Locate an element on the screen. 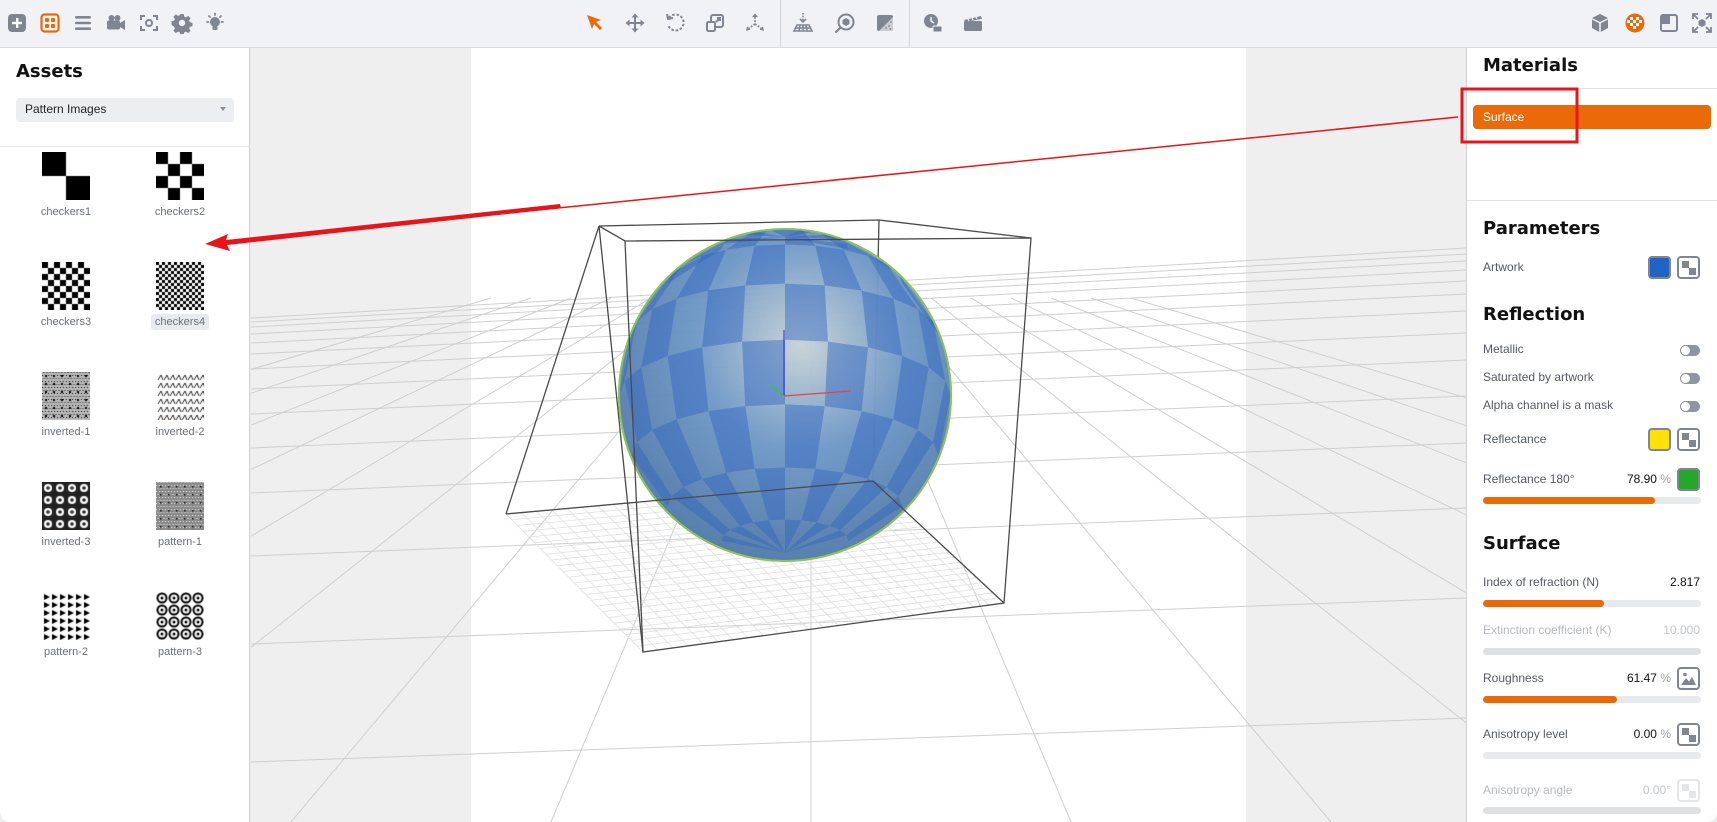  asset-item-inverted-3: inverted-3 is located at coordinates (66, 527).